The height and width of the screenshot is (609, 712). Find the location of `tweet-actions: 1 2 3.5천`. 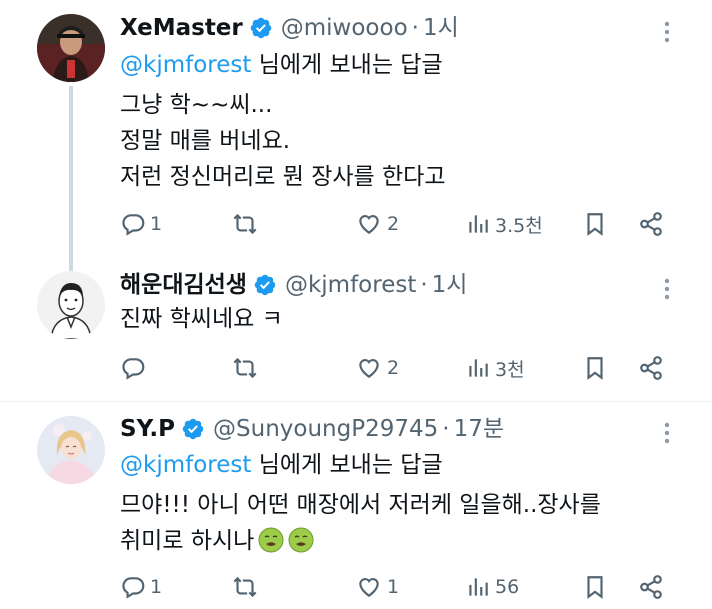

tweet-actions: 1 2 3.5천 is located at coordinates (400, 224).